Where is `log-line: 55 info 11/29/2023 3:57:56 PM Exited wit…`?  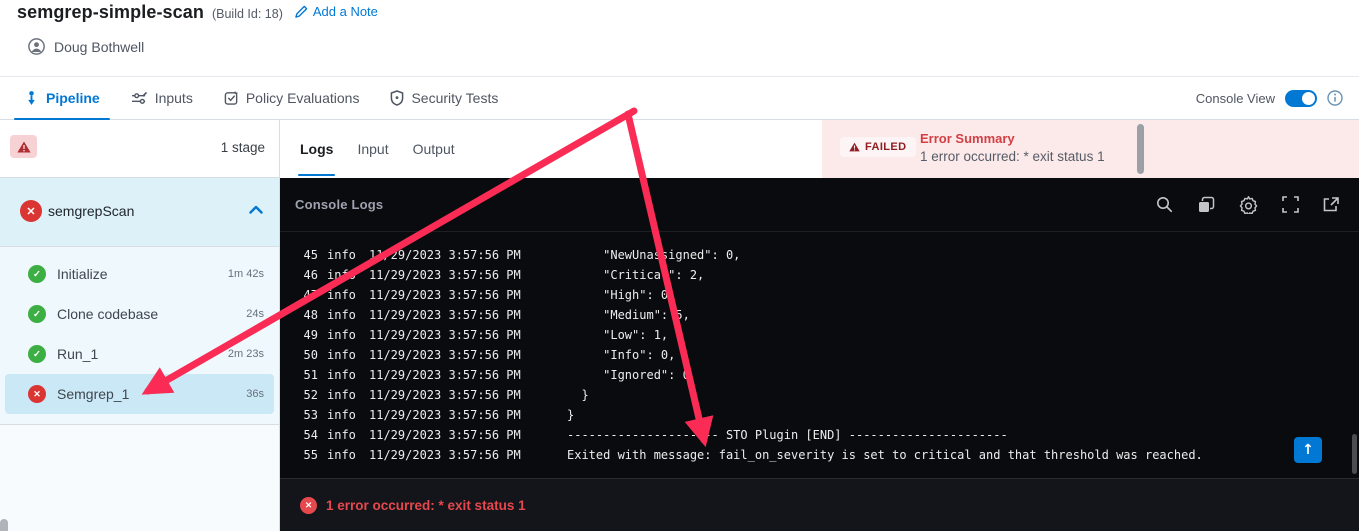
log-line: 55 info 11/29/2023 3:57:56 PM Exited wit… is located at coordinates (826, 455).